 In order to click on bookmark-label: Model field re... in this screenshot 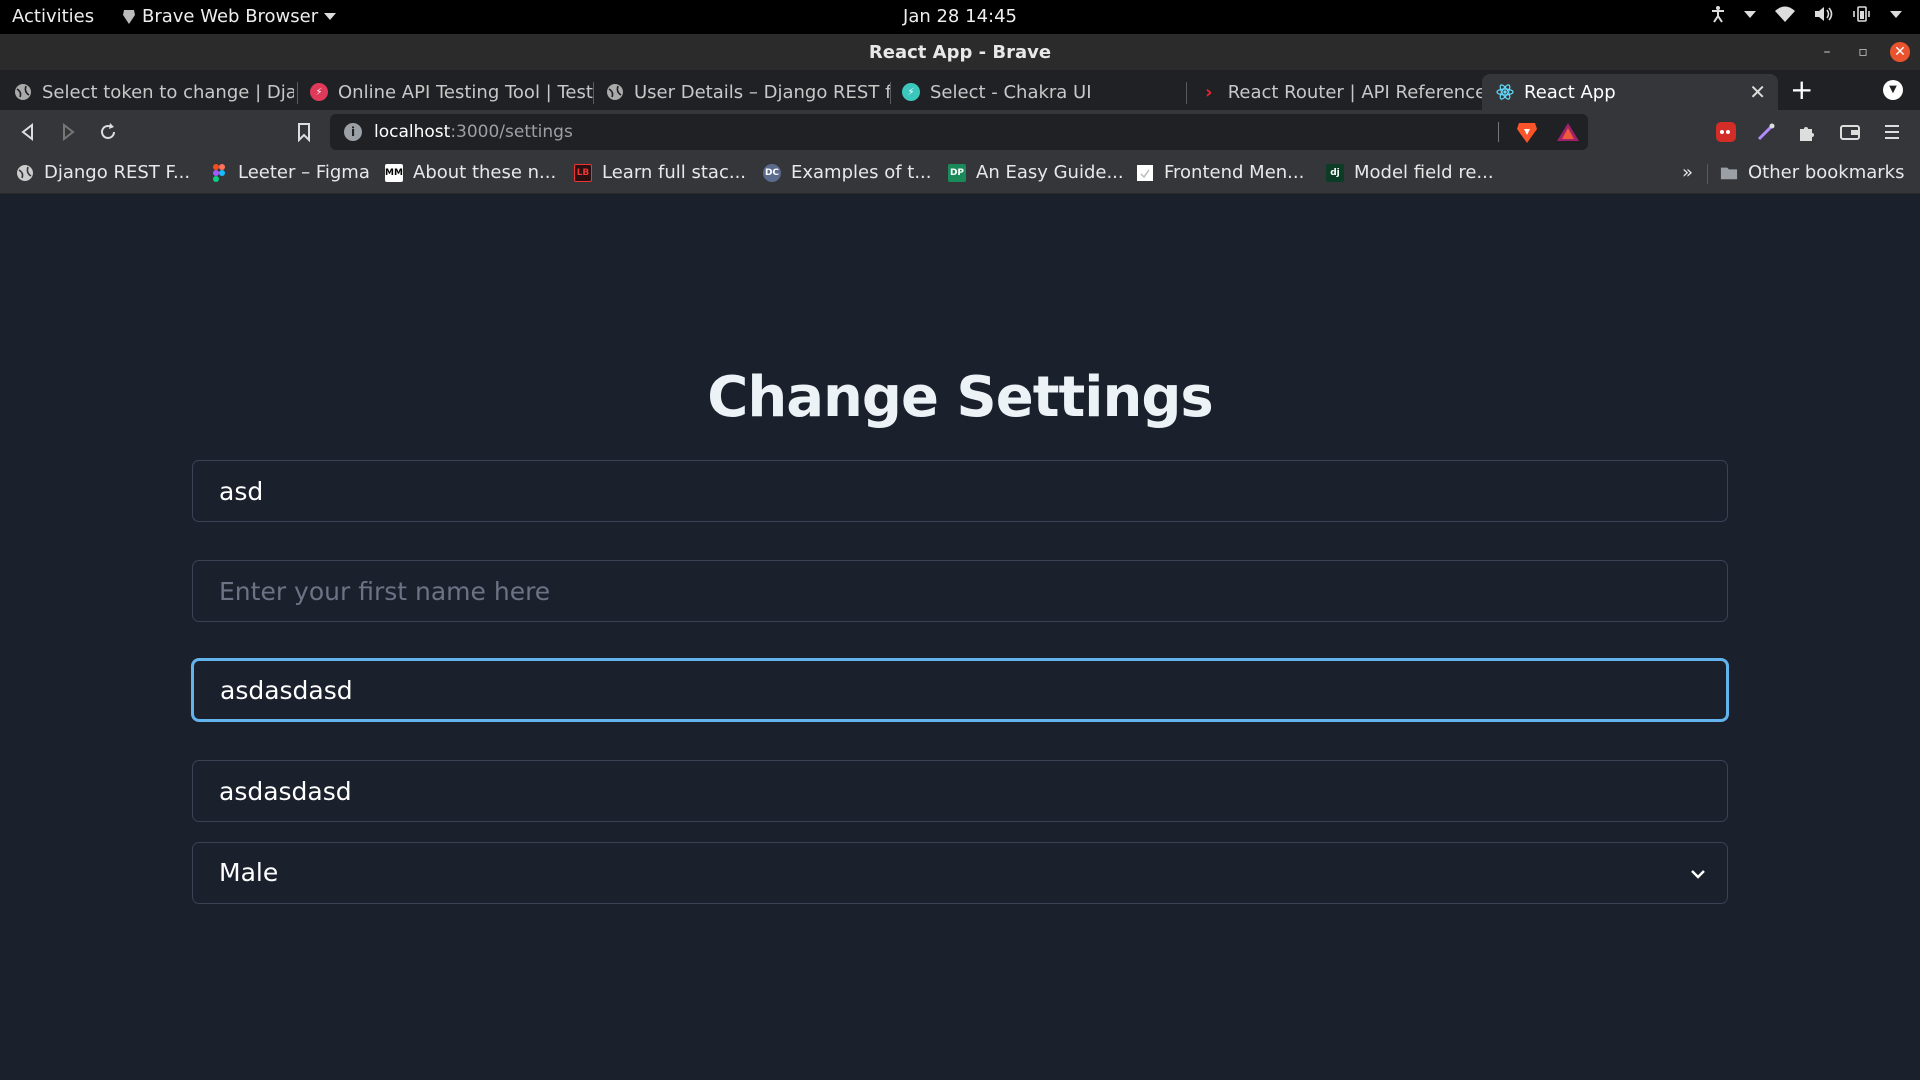, I will do `click(1424, 172)`.